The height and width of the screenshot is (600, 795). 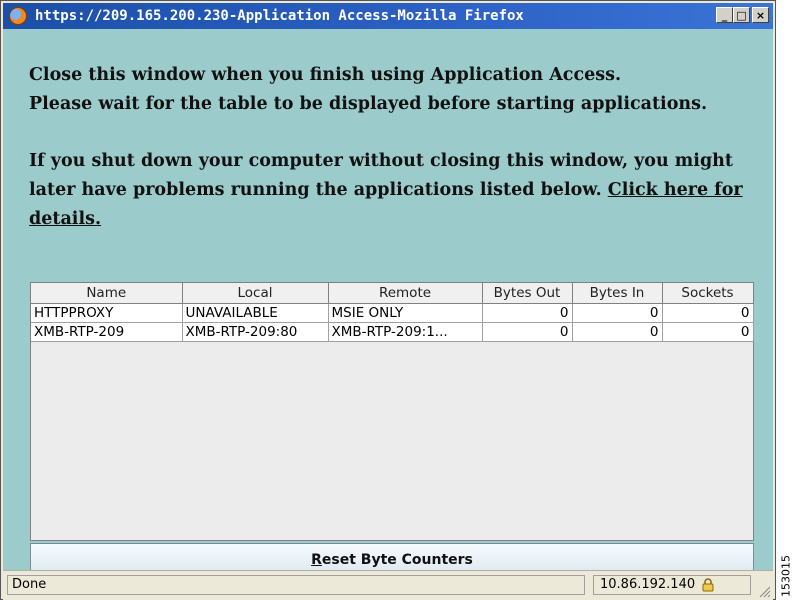 I want to click on lock-icon, so click(x=708, y=585).